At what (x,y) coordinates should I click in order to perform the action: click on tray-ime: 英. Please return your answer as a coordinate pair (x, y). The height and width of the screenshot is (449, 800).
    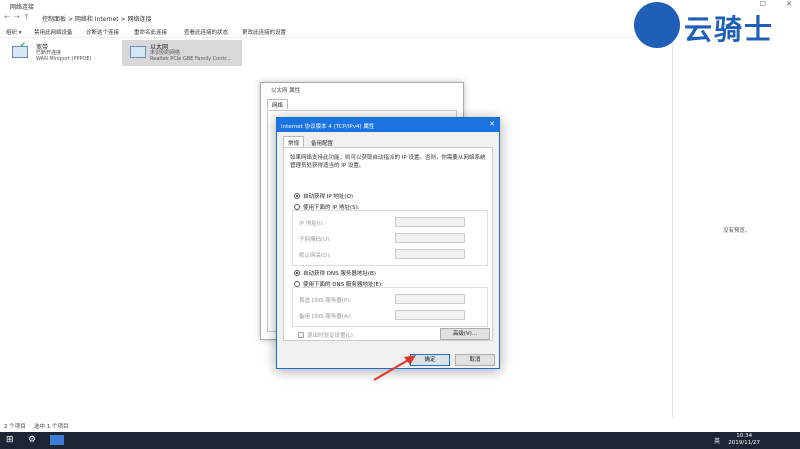
    Looking at the image, I should click on (717, 440).